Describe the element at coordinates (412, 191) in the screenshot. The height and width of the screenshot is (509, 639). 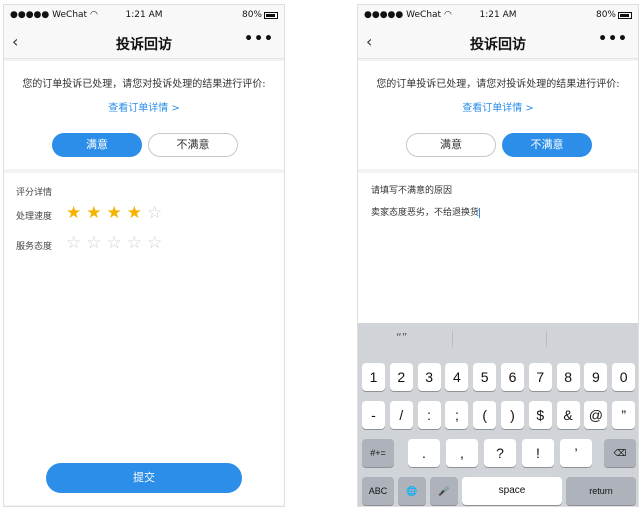
I see `reason-title: 请填写不满意的原因` at that location.